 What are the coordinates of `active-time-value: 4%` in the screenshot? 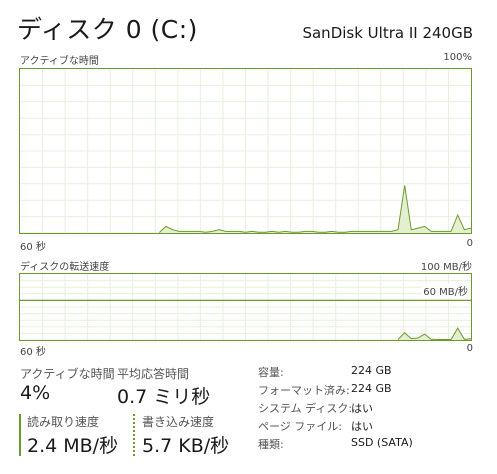 It's located at (35, 393).